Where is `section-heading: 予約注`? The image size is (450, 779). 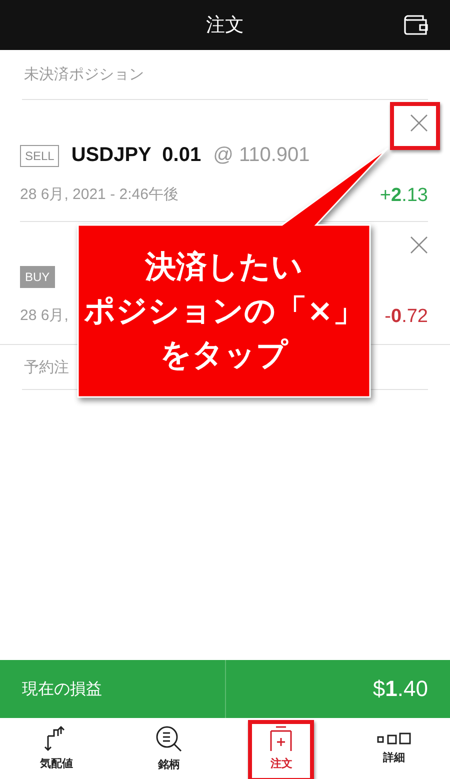 section-heading: 予約注 is located at coordinates (46, 367).